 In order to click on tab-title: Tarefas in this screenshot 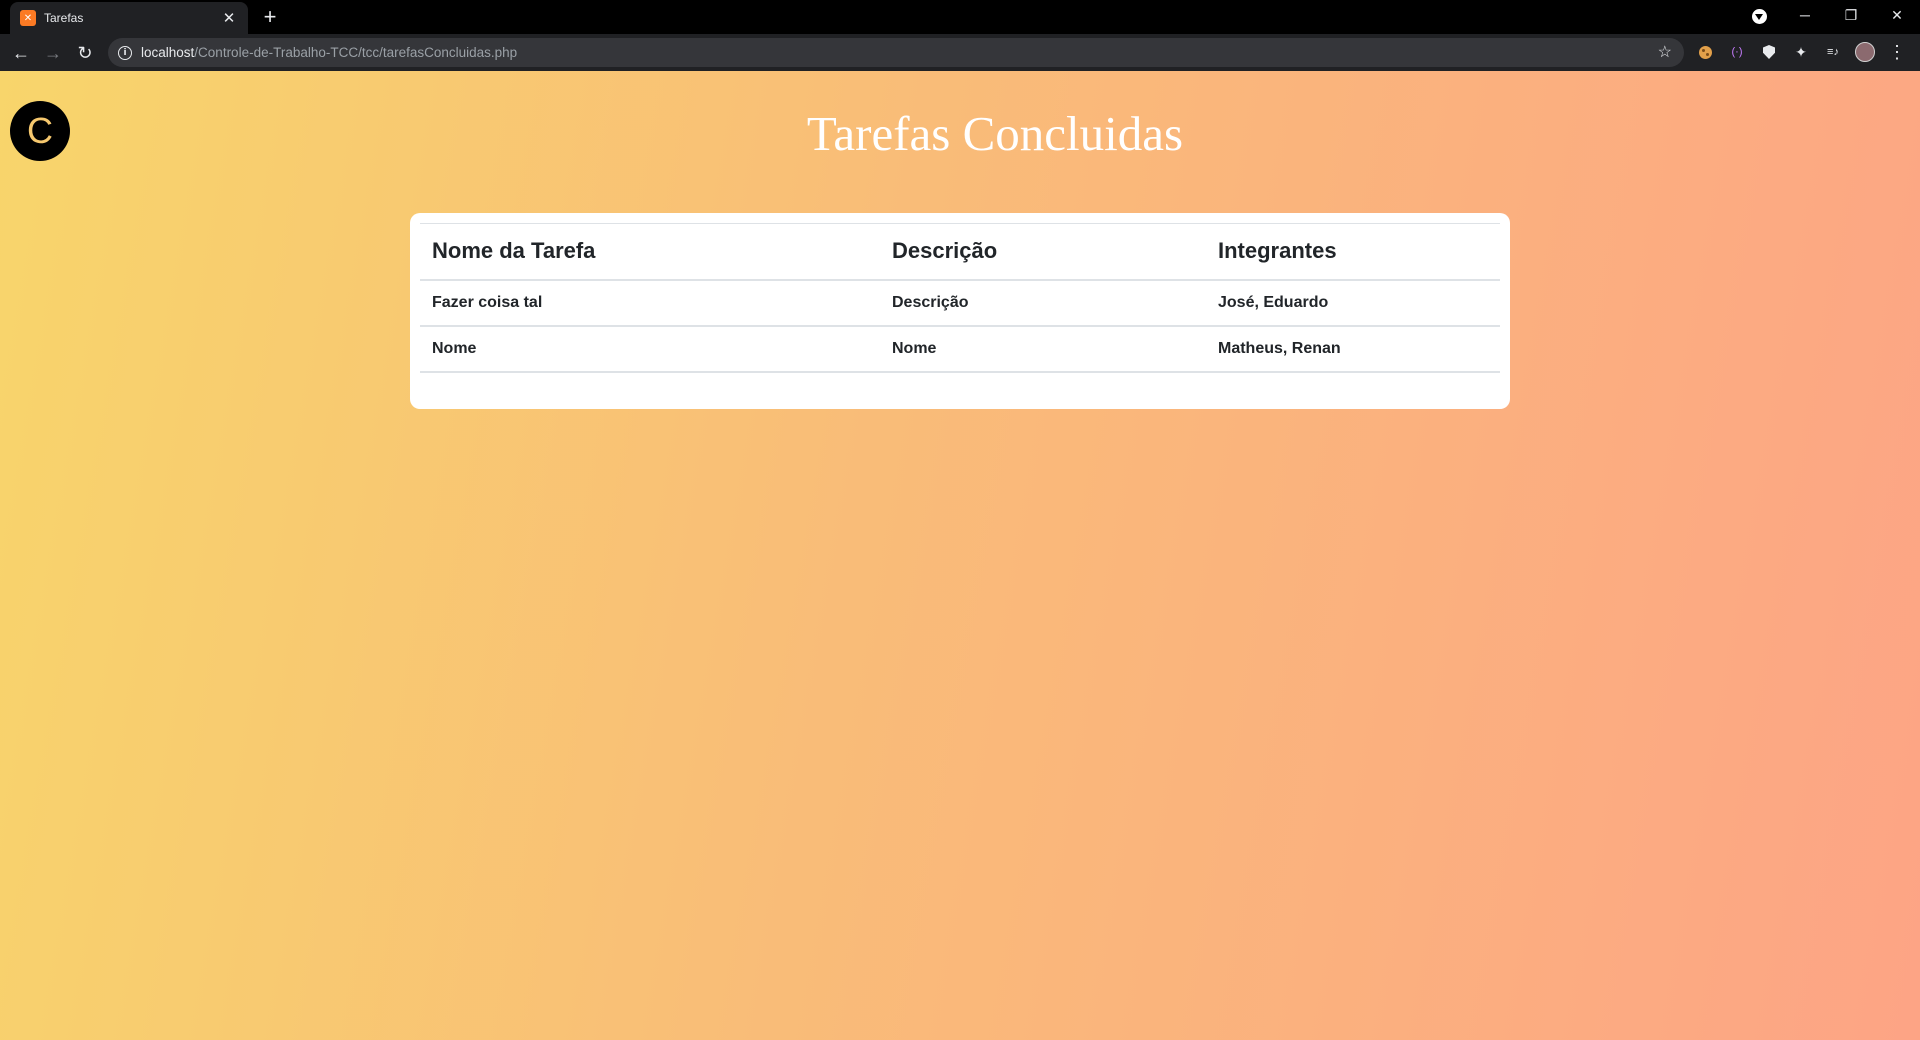, I will do `click(64, 18)`.